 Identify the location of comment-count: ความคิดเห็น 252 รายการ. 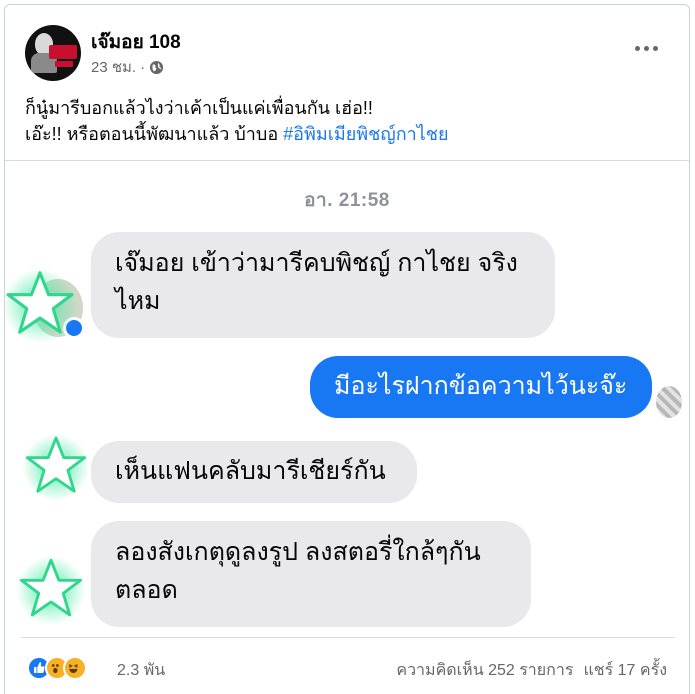
(484, 670).